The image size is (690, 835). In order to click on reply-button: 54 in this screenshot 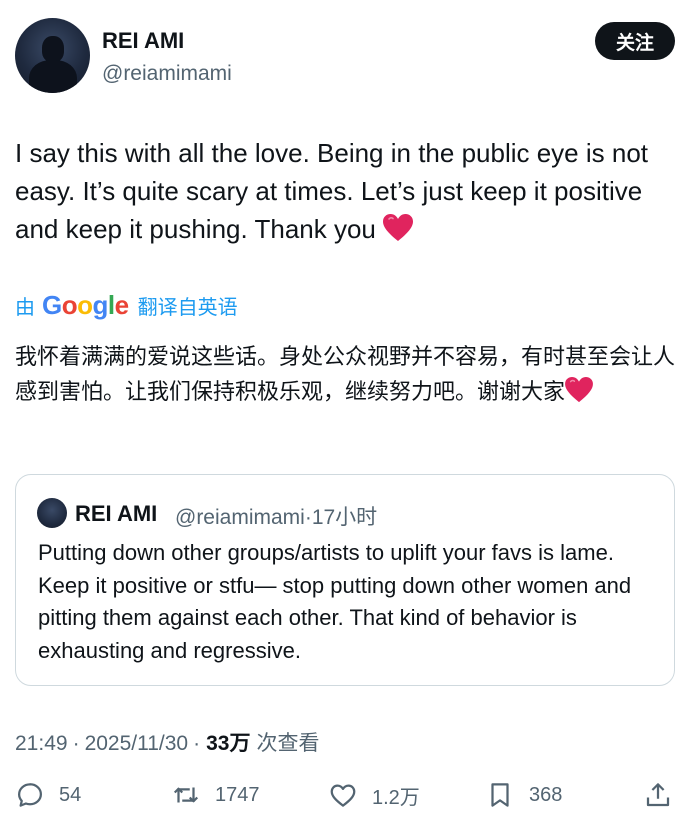, I will do `click(48, 795)`.